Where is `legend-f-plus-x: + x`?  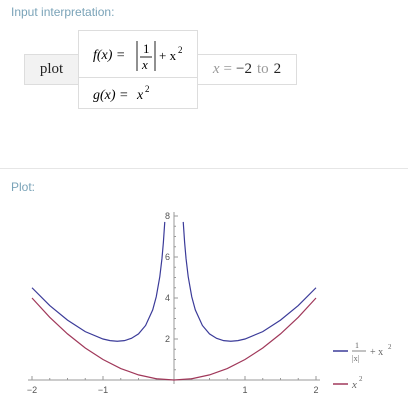 legend-f-plus-x: + x is located at coordinates (376, 352).